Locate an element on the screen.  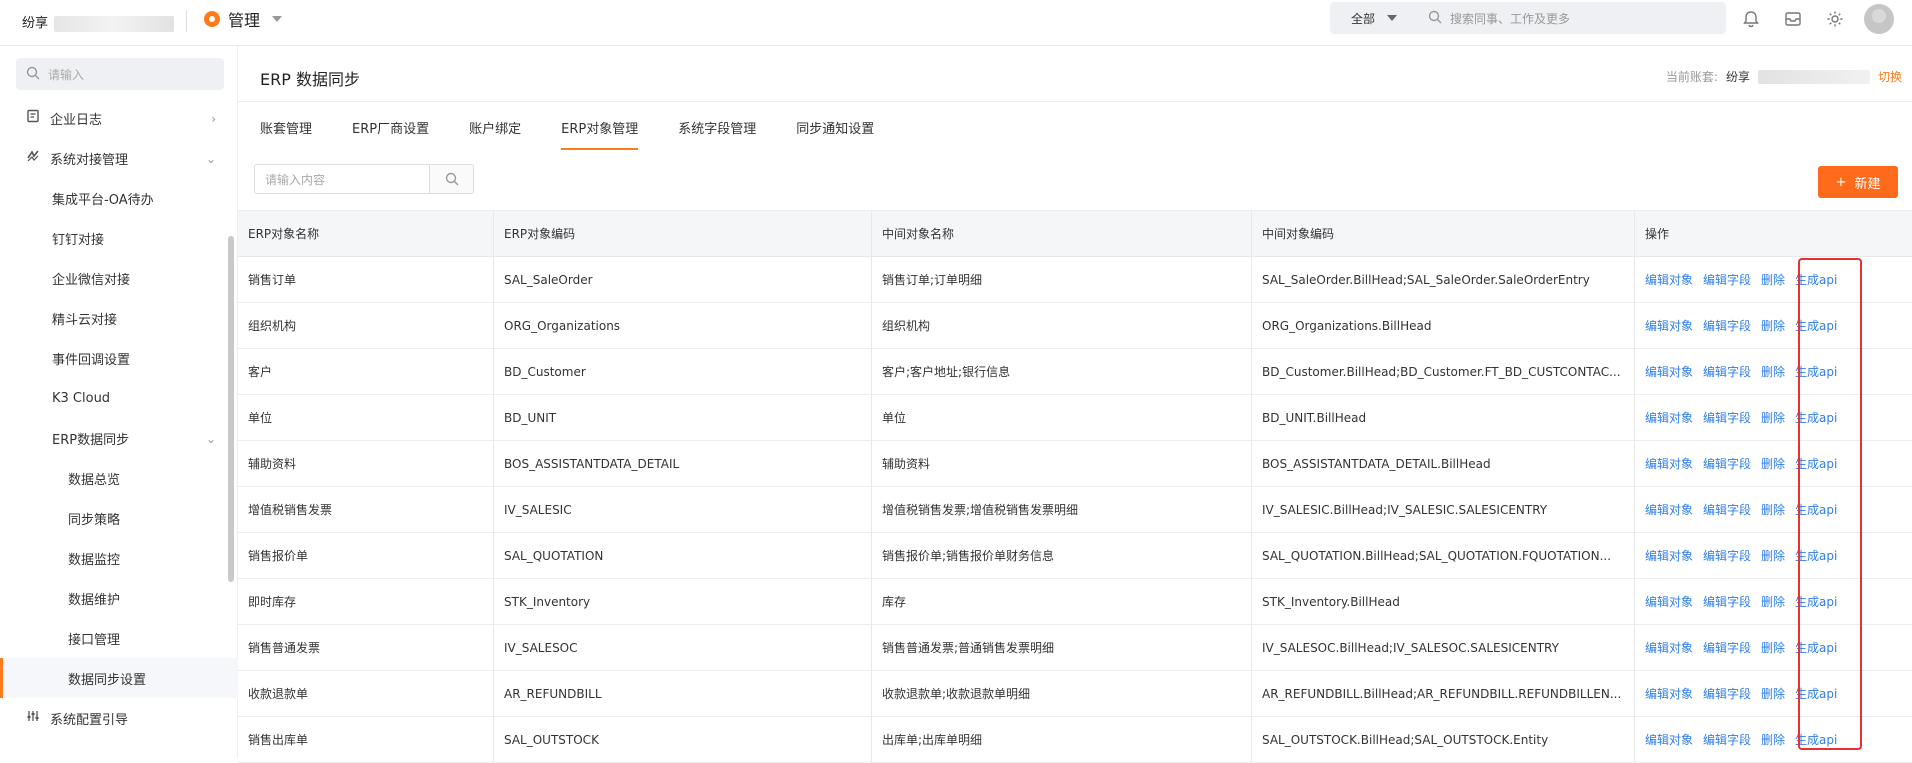
filter-input: 请输入内容 is located at coordinates (364, 179).